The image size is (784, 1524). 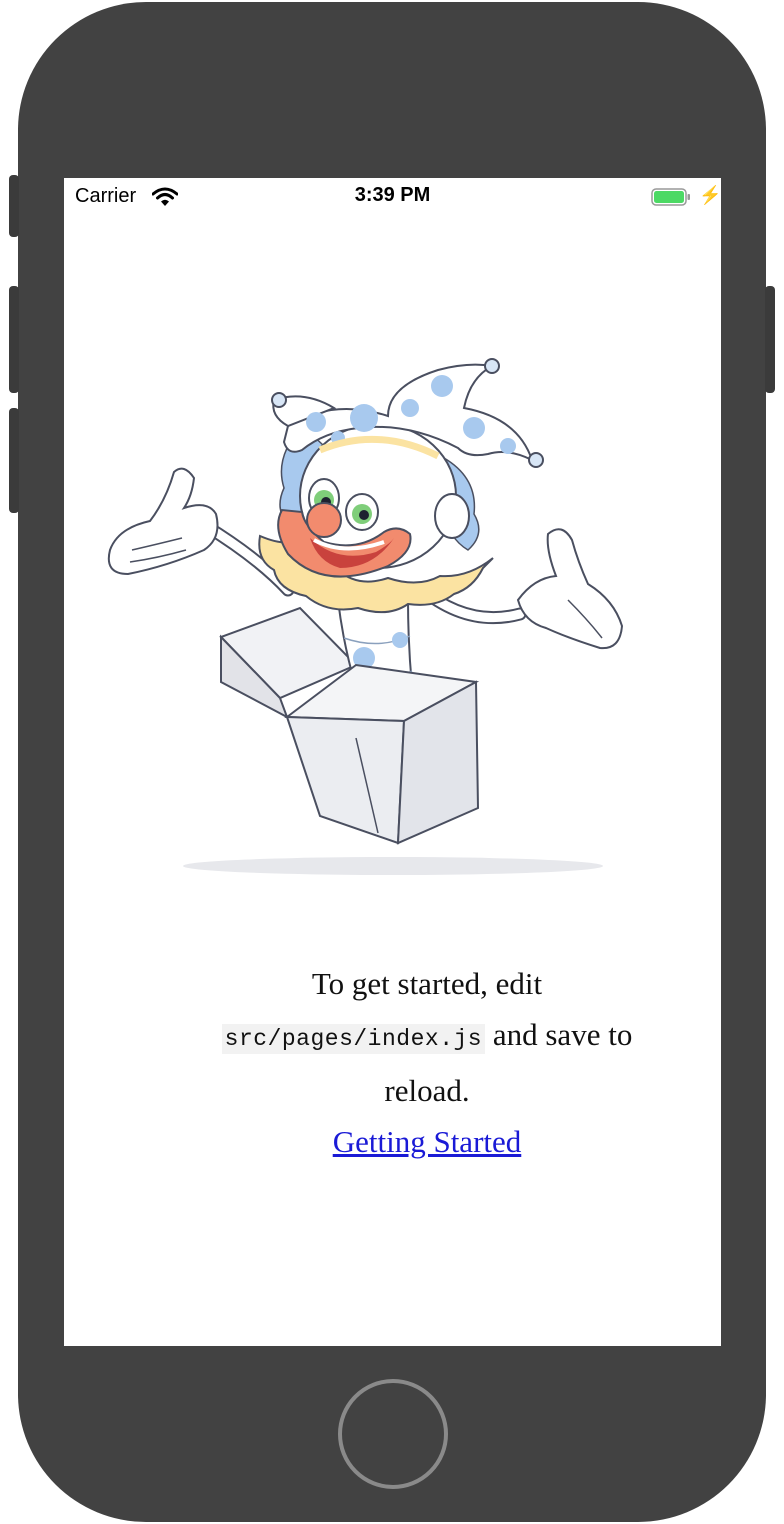 I want to click on volume-down-button, so click(x=14, y=460).